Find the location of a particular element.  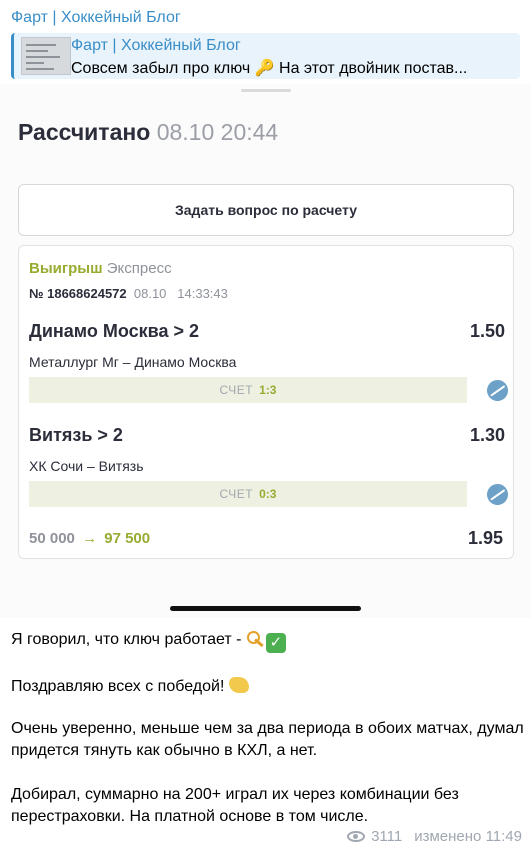

settled-title: Рассчитано 08.10 20:44 is located at coordinates (148, 132).